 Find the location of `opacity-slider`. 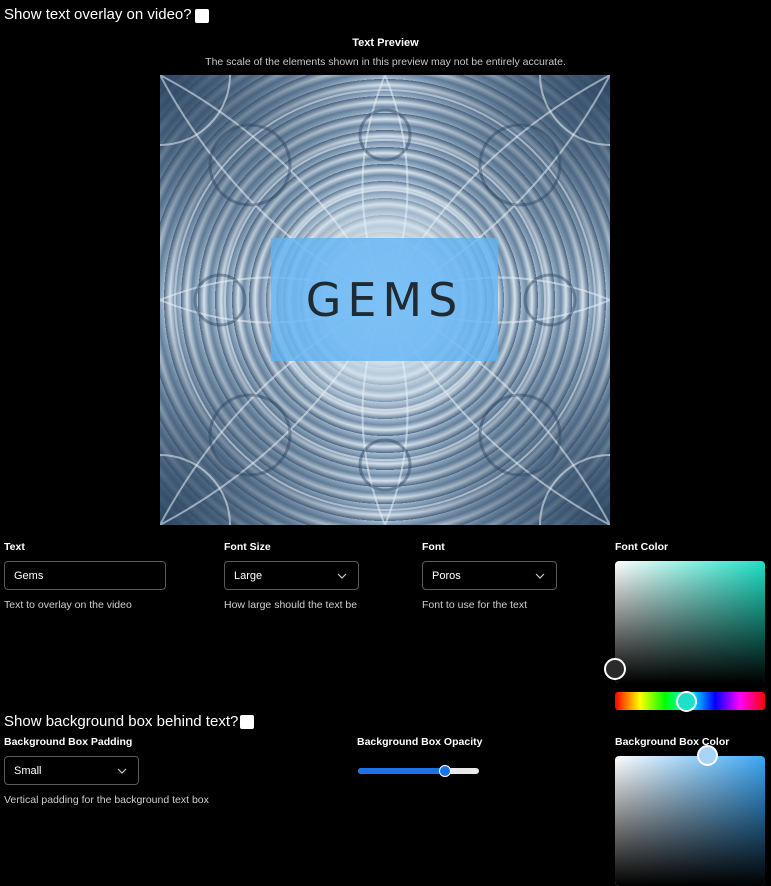

opacity-slider is located at coordinates (418, 771).